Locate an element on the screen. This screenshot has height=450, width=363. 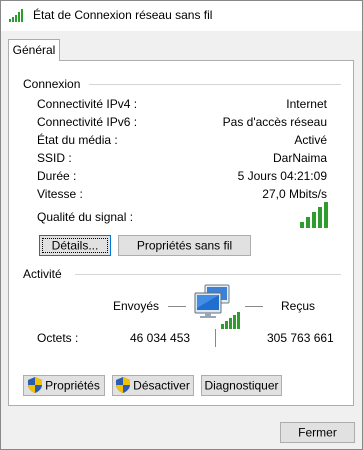
media-state-label: État du média : is located at coordinates (77, 140).